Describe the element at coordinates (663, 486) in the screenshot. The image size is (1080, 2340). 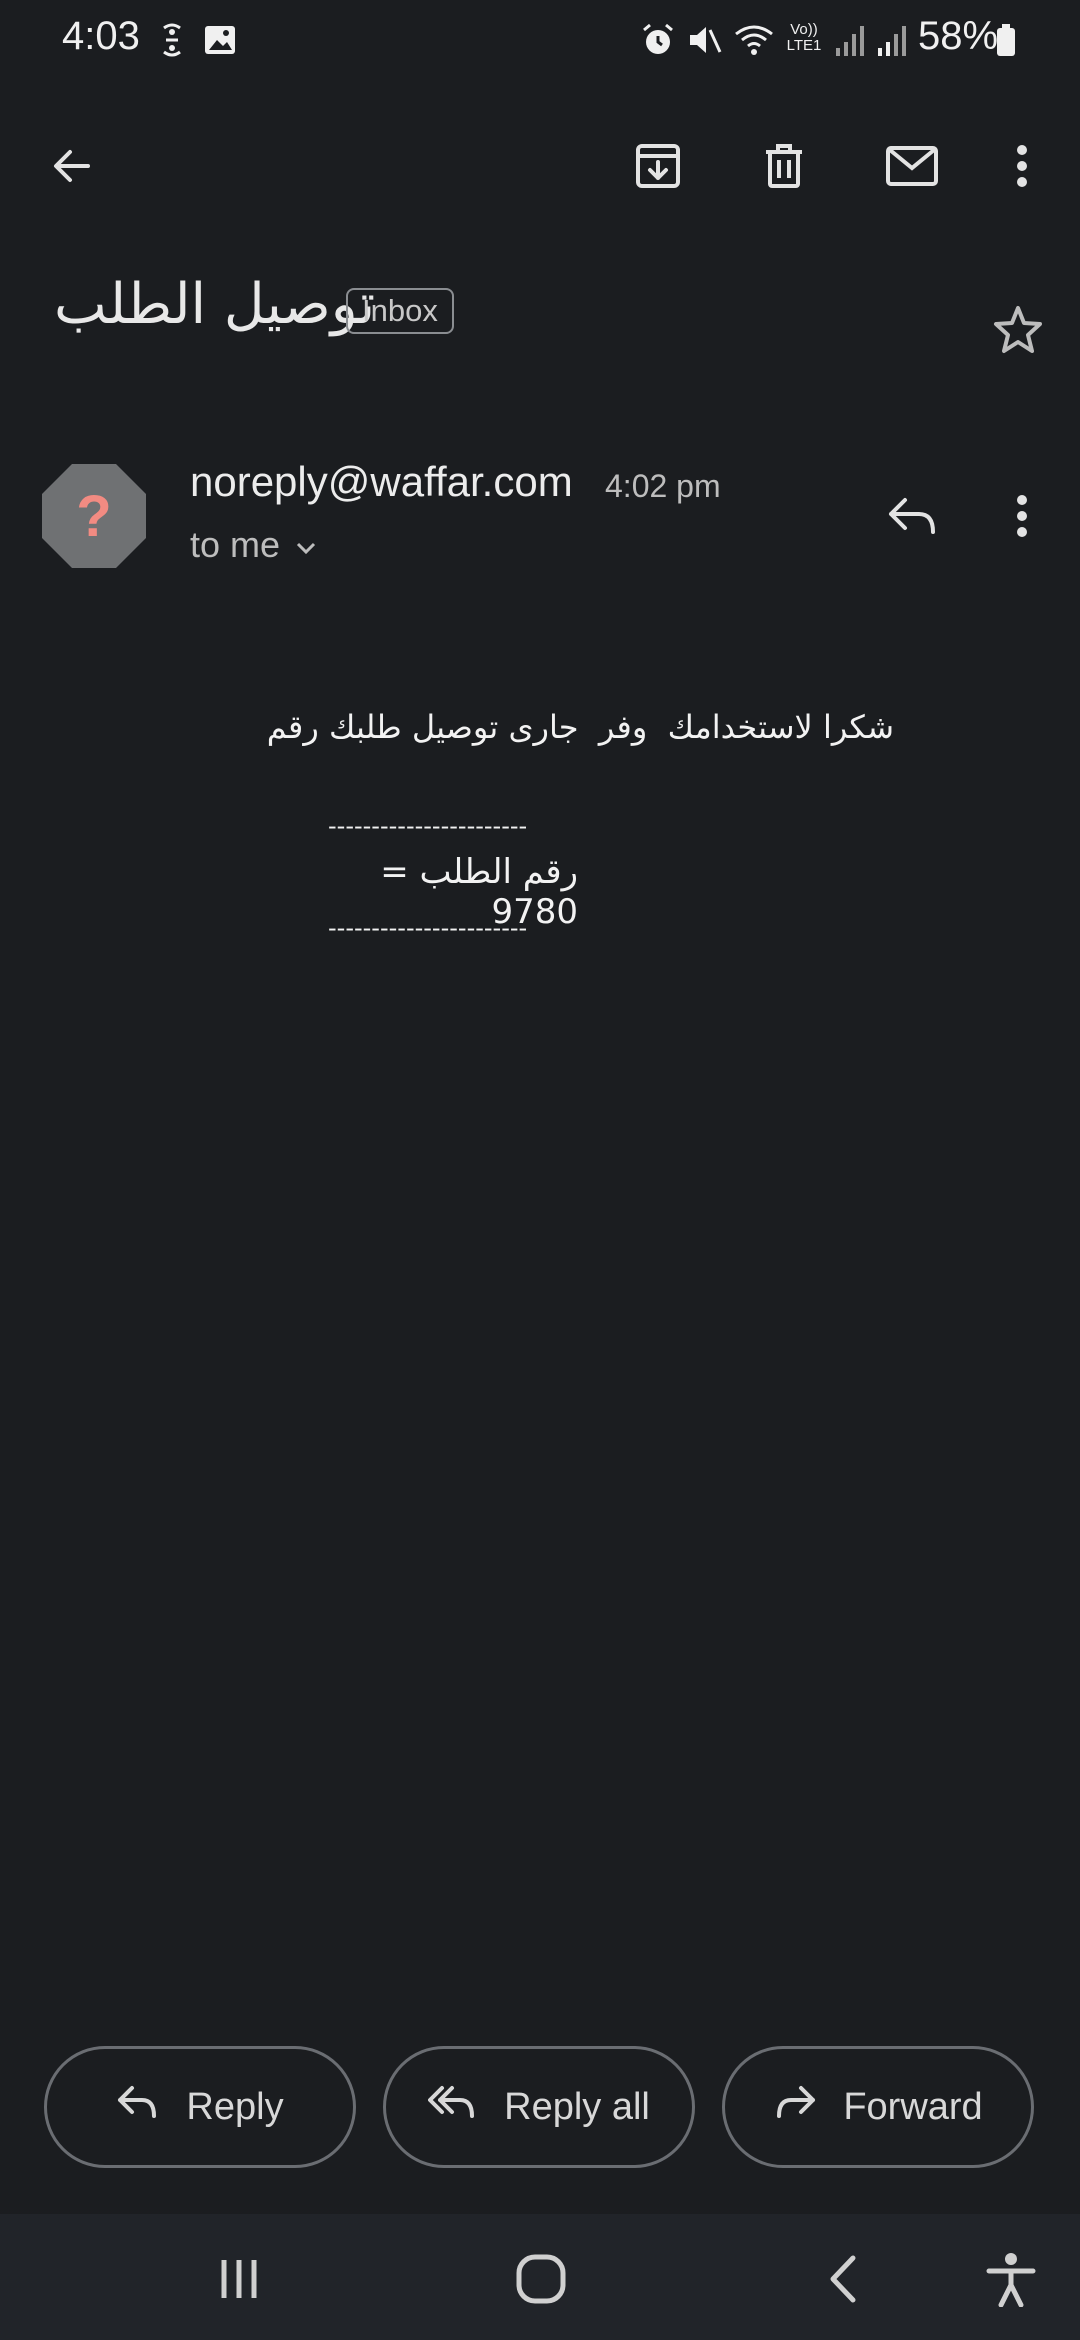
I see `received-time: 4:02 pm` at that location.